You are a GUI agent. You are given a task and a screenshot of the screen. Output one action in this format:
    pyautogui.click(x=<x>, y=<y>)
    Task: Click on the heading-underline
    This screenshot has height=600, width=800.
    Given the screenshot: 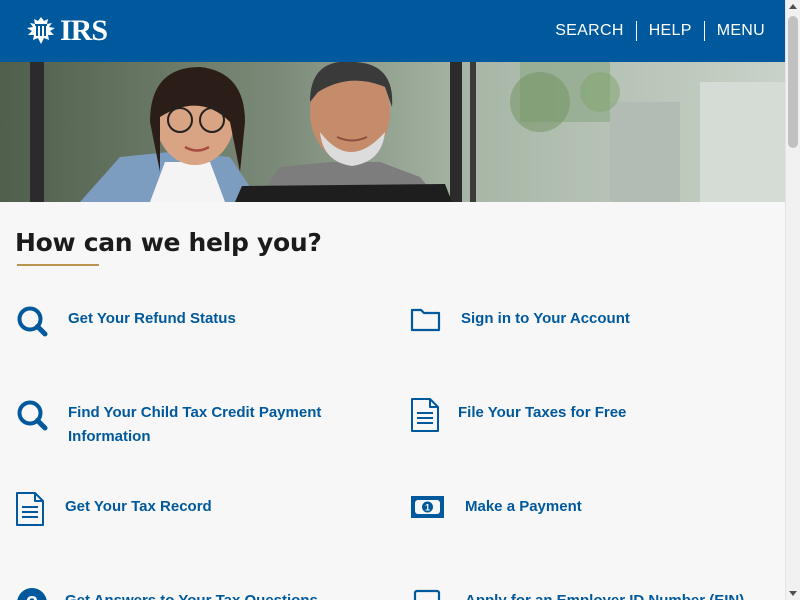 What is the action you would take?
    pyautogui.click(x=58, y=265)
    